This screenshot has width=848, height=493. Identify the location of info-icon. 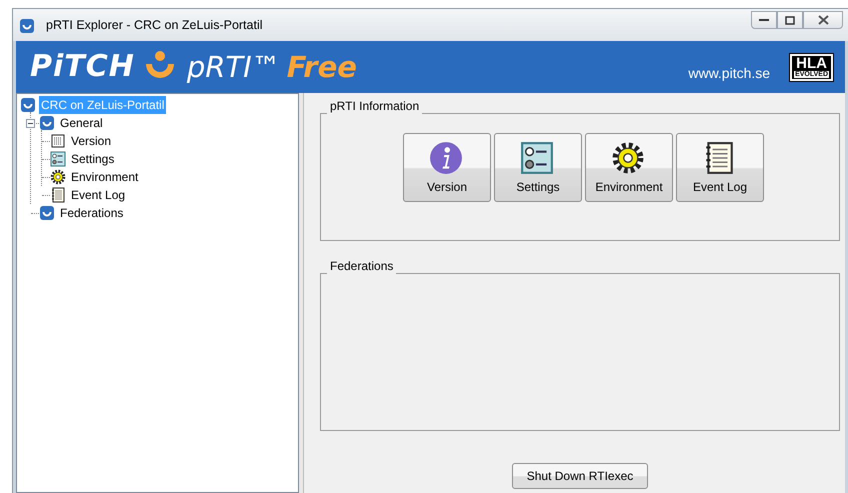
(445, 158).